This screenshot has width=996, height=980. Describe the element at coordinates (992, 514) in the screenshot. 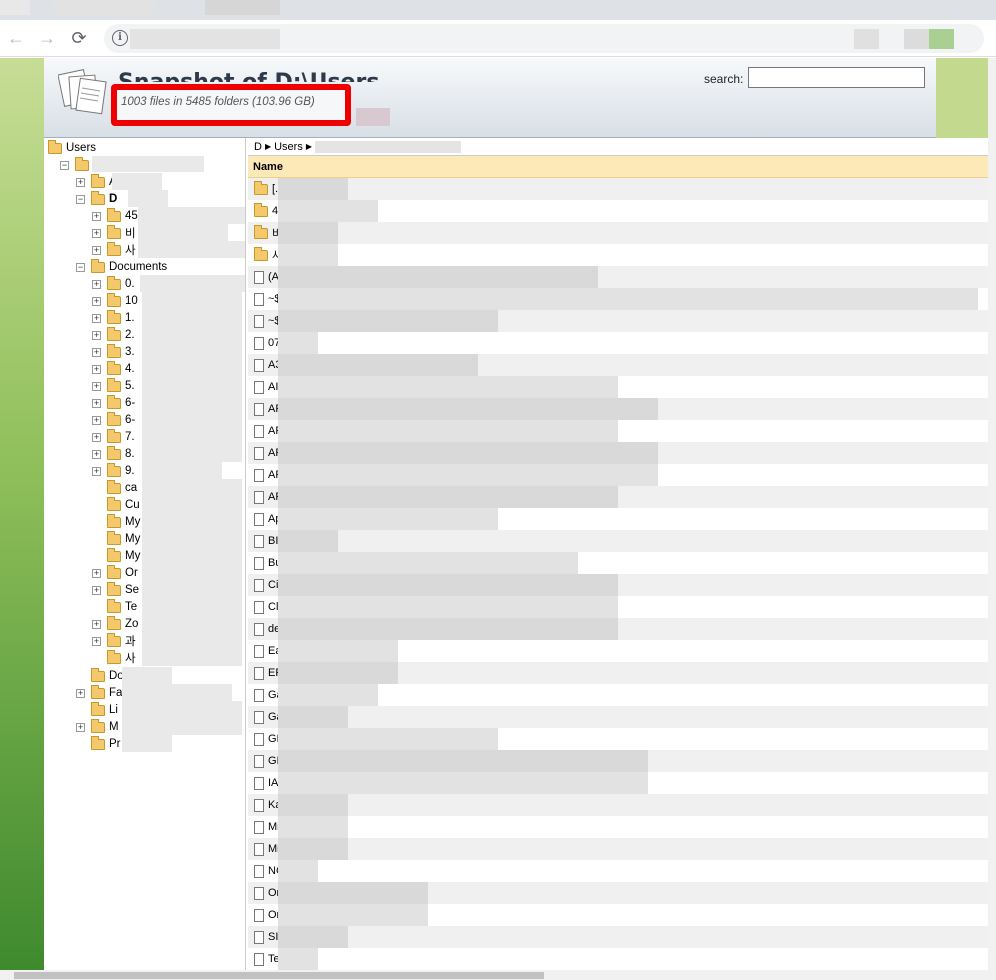

I see `vertical-scrollbar` at that location.